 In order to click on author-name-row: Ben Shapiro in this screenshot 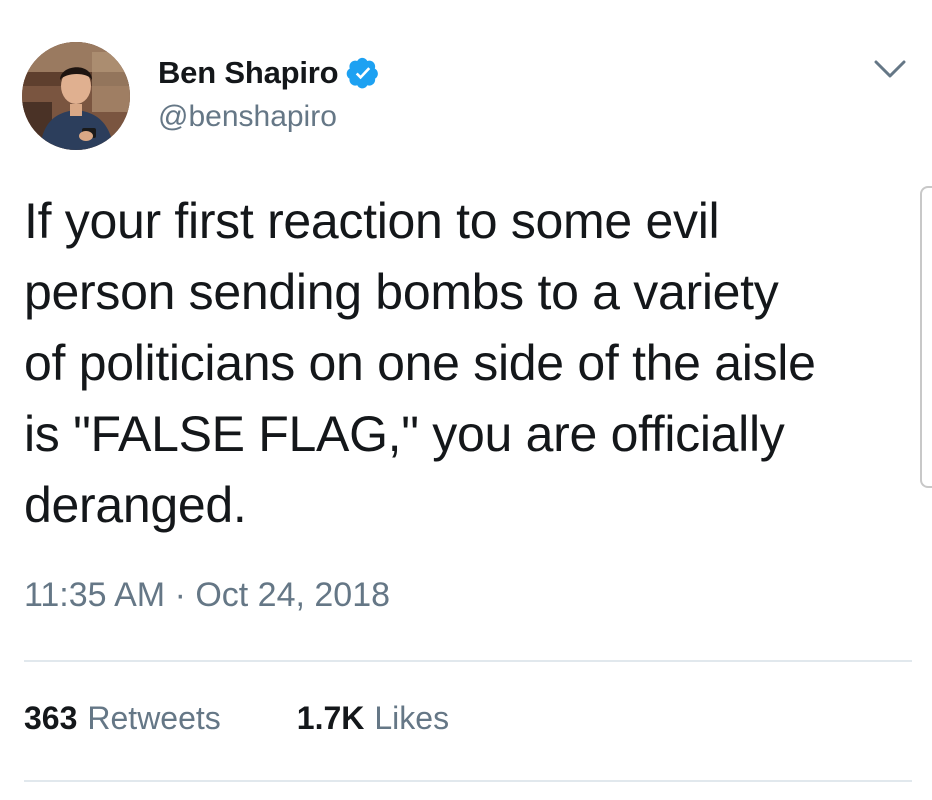, I will do `click(269, 73)`.